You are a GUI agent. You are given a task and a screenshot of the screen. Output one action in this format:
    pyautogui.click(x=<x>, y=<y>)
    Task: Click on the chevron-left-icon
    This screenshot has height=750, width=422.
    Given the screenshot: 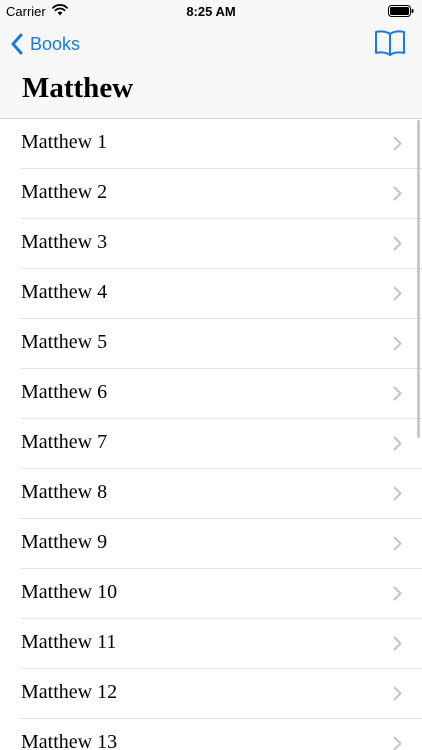 What is the action you would take?
    pyautogui.click(x=17, y=44)
    